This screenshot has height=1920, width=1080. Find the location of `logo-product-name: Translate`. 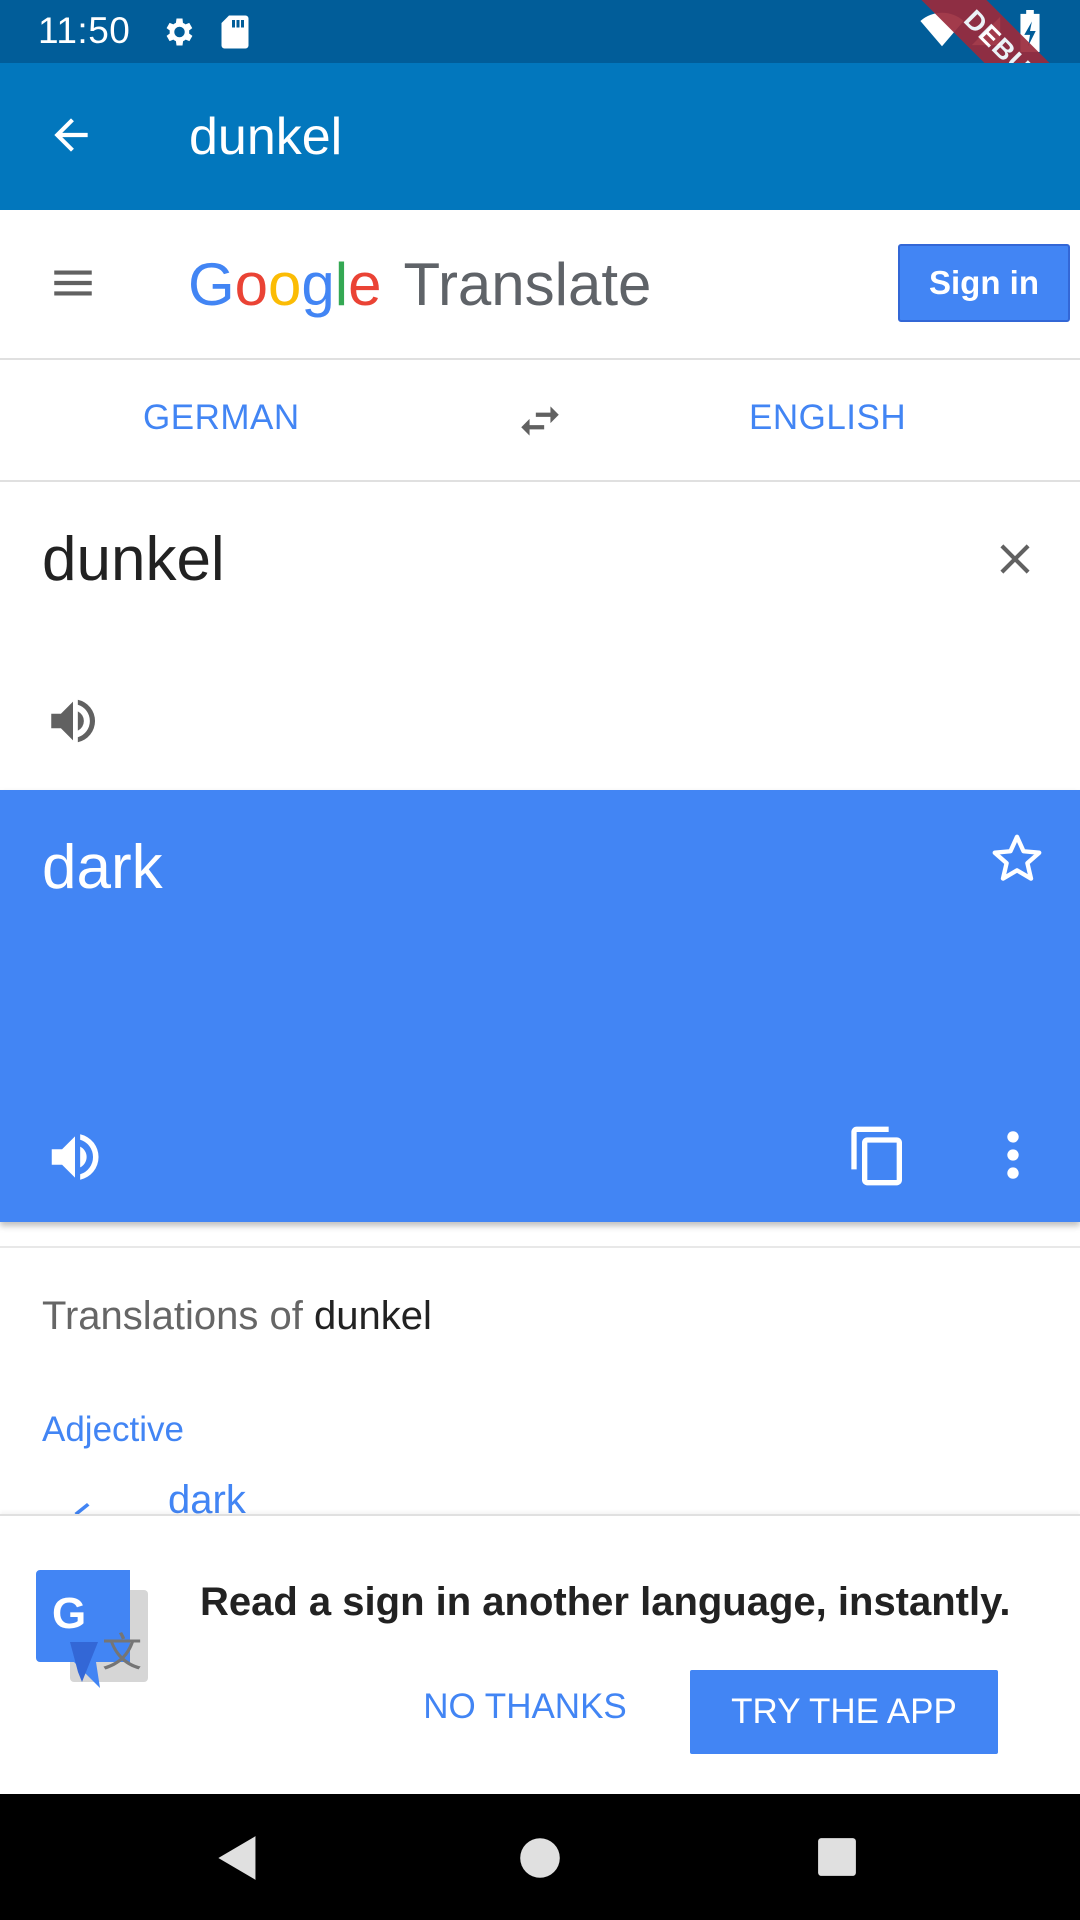

logo-product-name: Translate is located at coordinates (527, 284).